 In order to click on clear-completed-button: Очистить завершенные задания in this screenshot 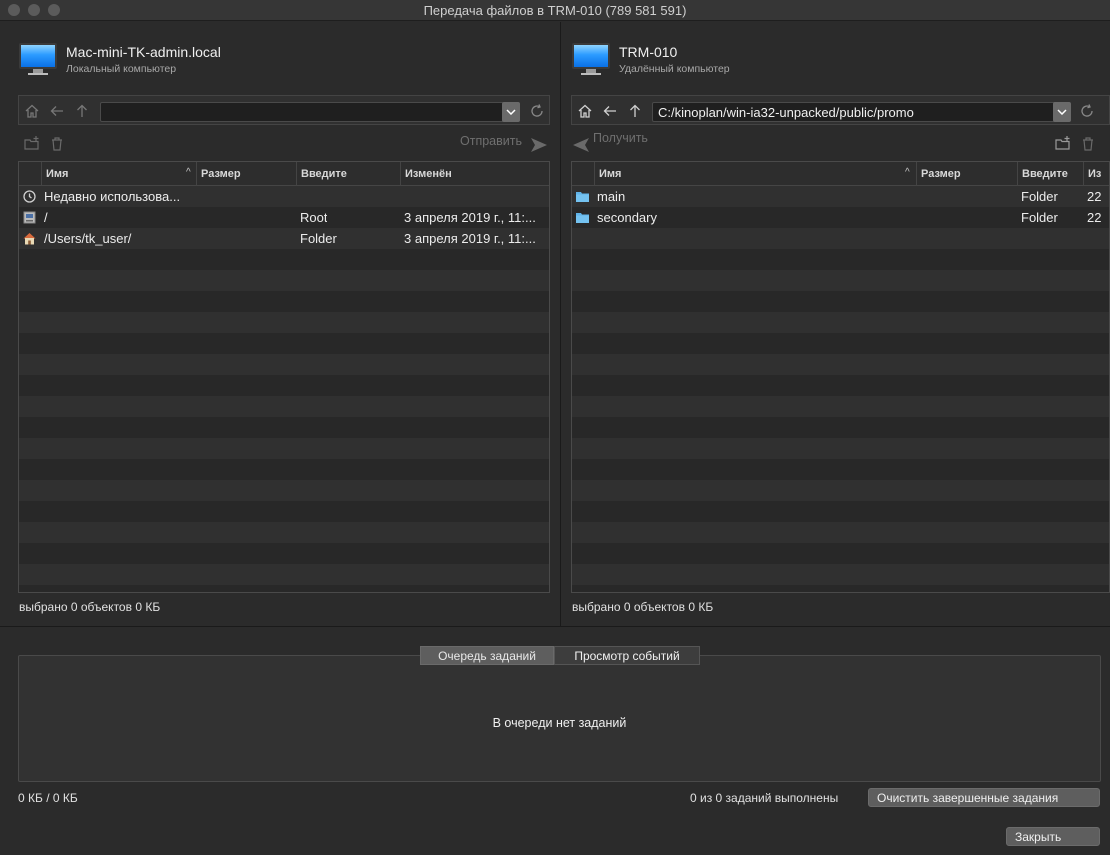, I will do `click(984, 797)`.